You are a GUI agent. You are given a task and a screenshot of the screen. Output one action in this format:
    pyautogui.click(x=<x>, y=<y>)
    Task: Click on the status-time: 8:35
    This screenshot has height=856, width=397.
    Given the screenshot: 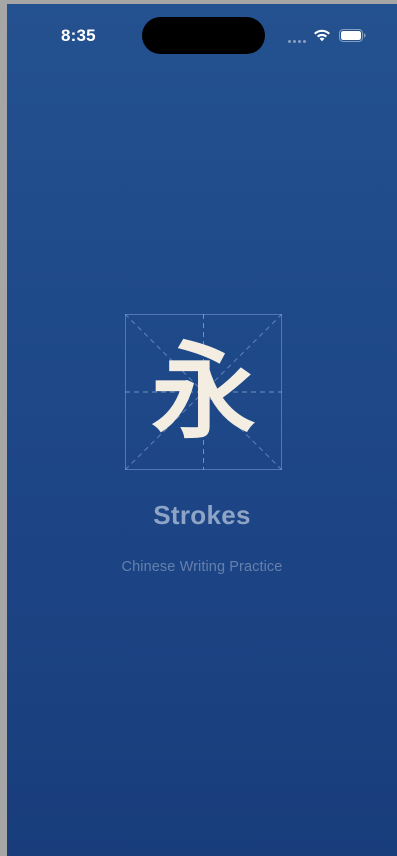 What is the action you would take?
    pyautogui.click(x=78, y=35)
    